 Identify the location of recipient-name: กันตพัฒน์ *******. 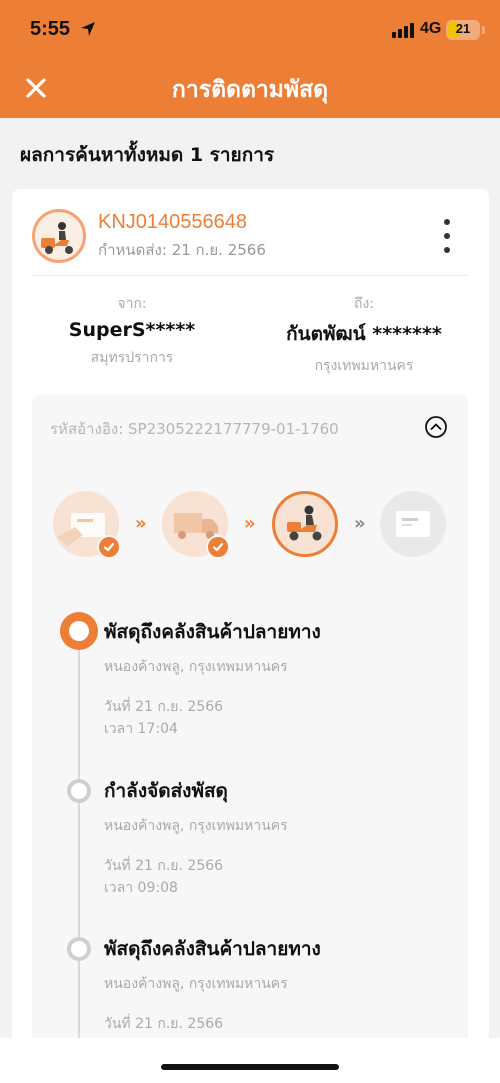
(364, 334).